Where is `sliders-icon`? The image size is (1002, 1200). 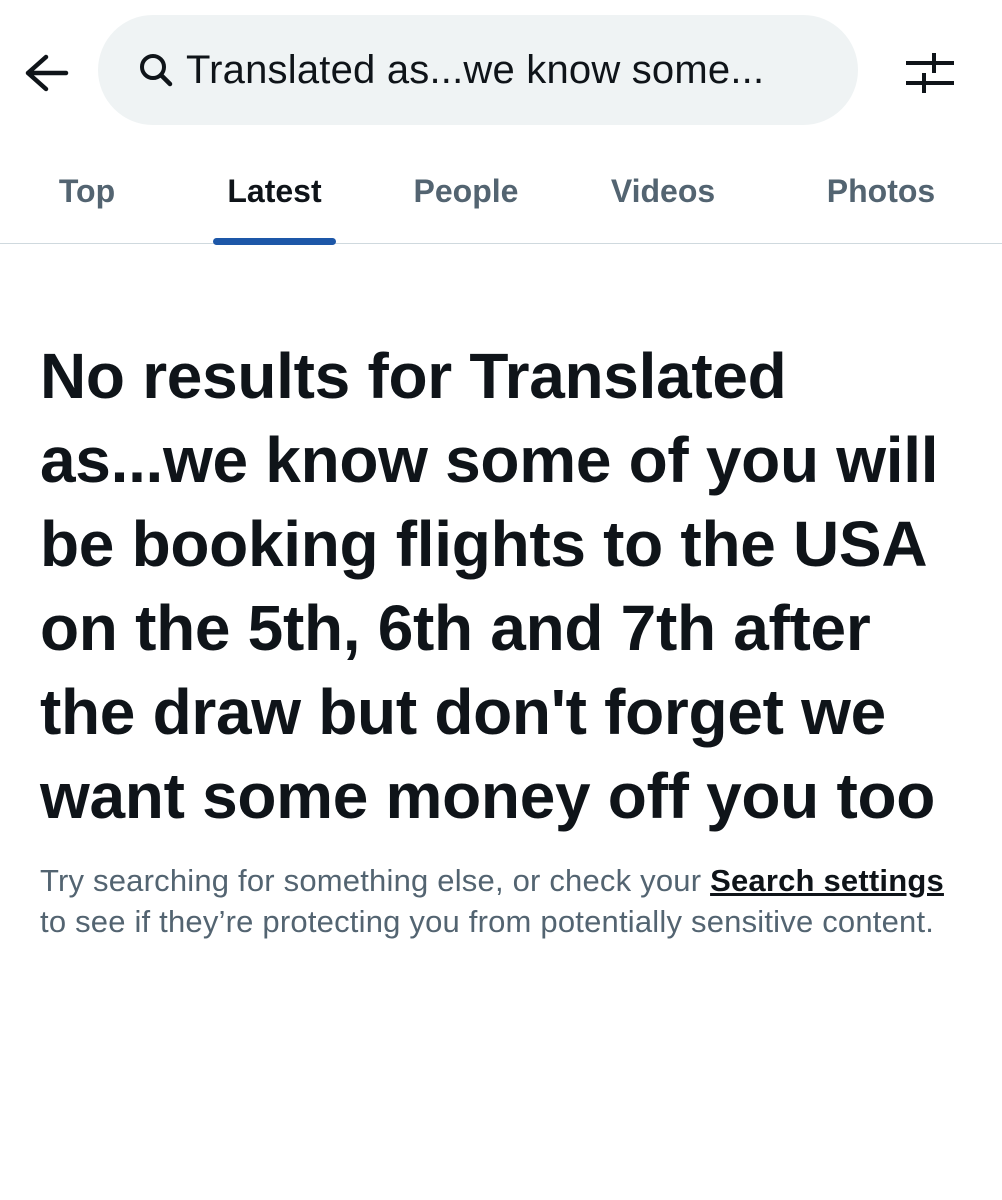
sliders-icon is located at coordinates (930, 73).